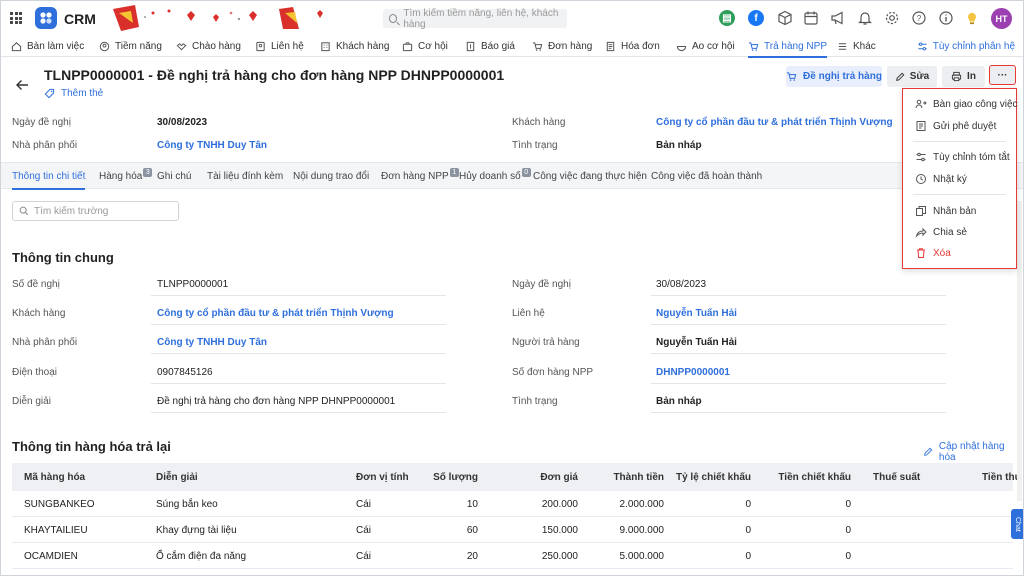 The height and width of the screenshot is (576, 1024). Describe the element at coordinates (24, 211) in the screenshot. I see `search-icon` at that location.